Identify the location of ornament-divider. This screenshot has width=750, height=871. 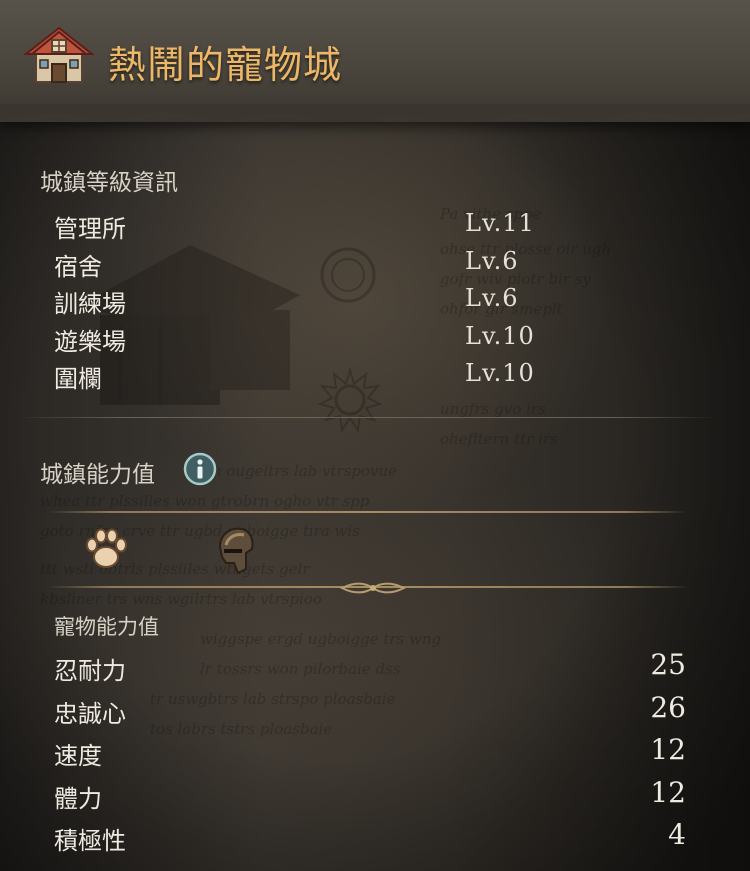
(373, 588).